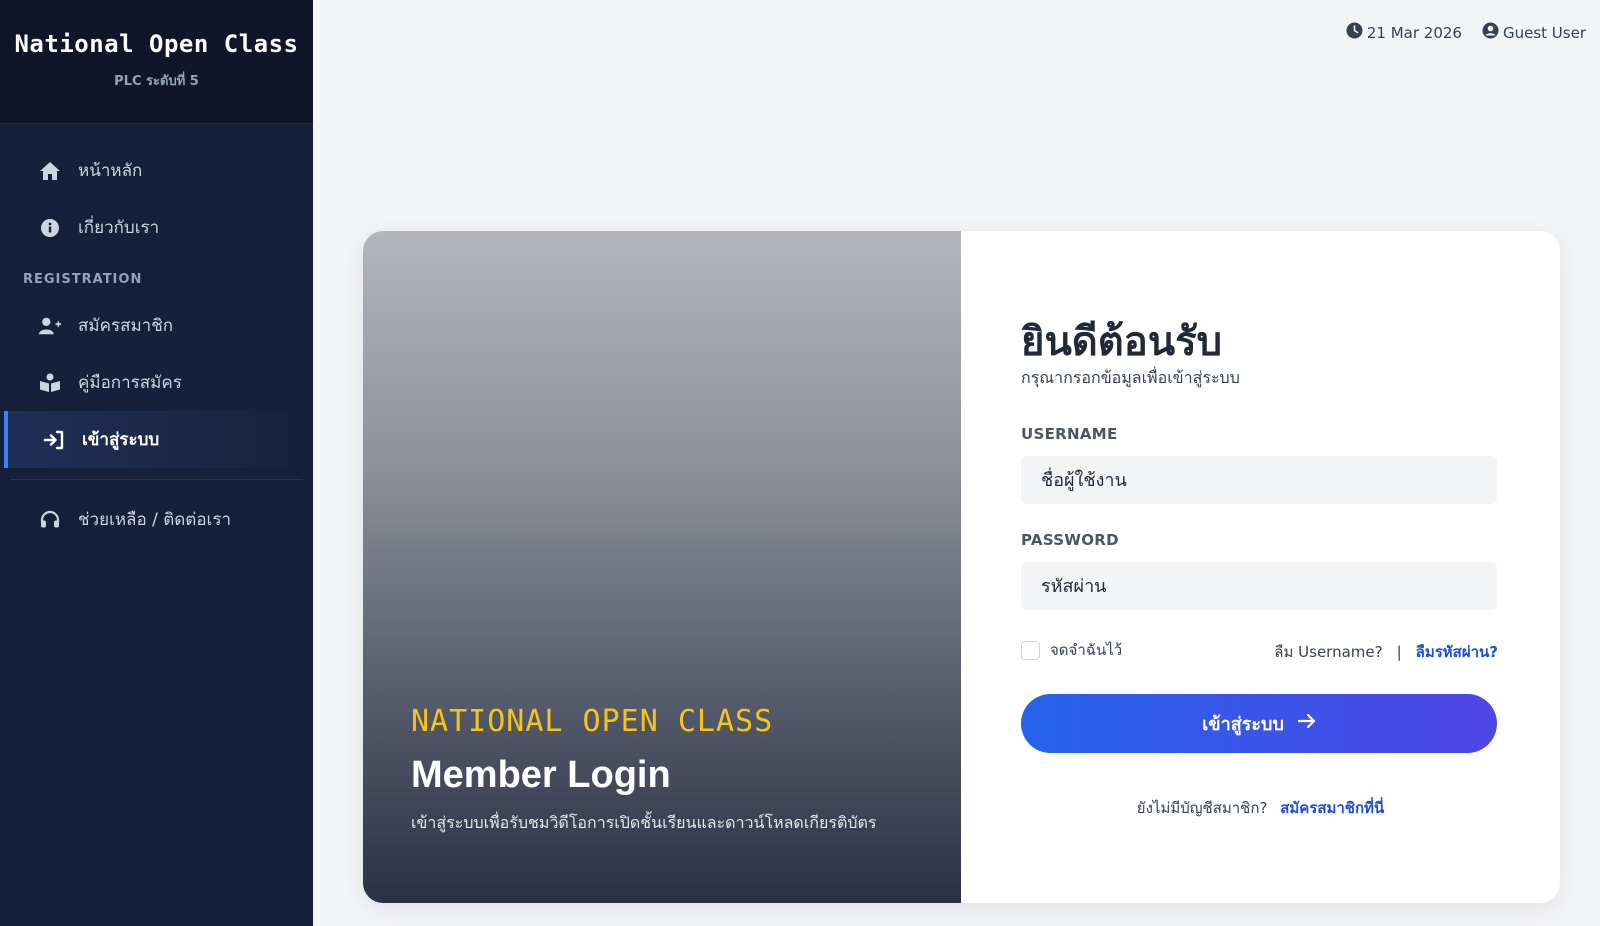 Image resolution: width=1600 pixels, height=926 pixels. I want to click on welcome-heading: ยินดีต้อนรับ, so click(1121, 342).